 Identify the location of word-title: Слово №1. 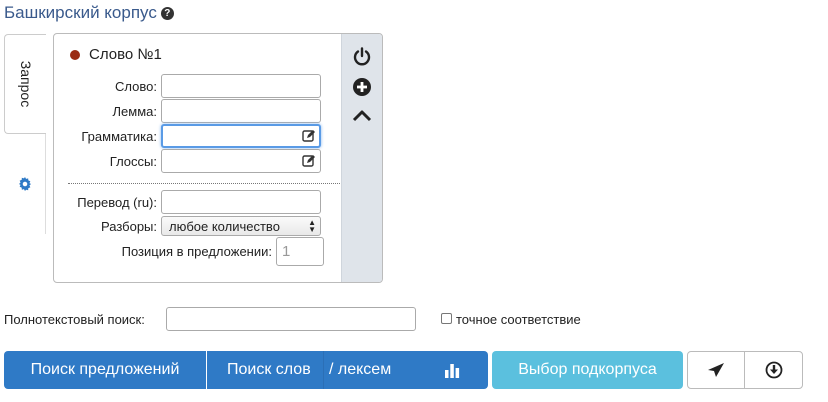
(125, 54).